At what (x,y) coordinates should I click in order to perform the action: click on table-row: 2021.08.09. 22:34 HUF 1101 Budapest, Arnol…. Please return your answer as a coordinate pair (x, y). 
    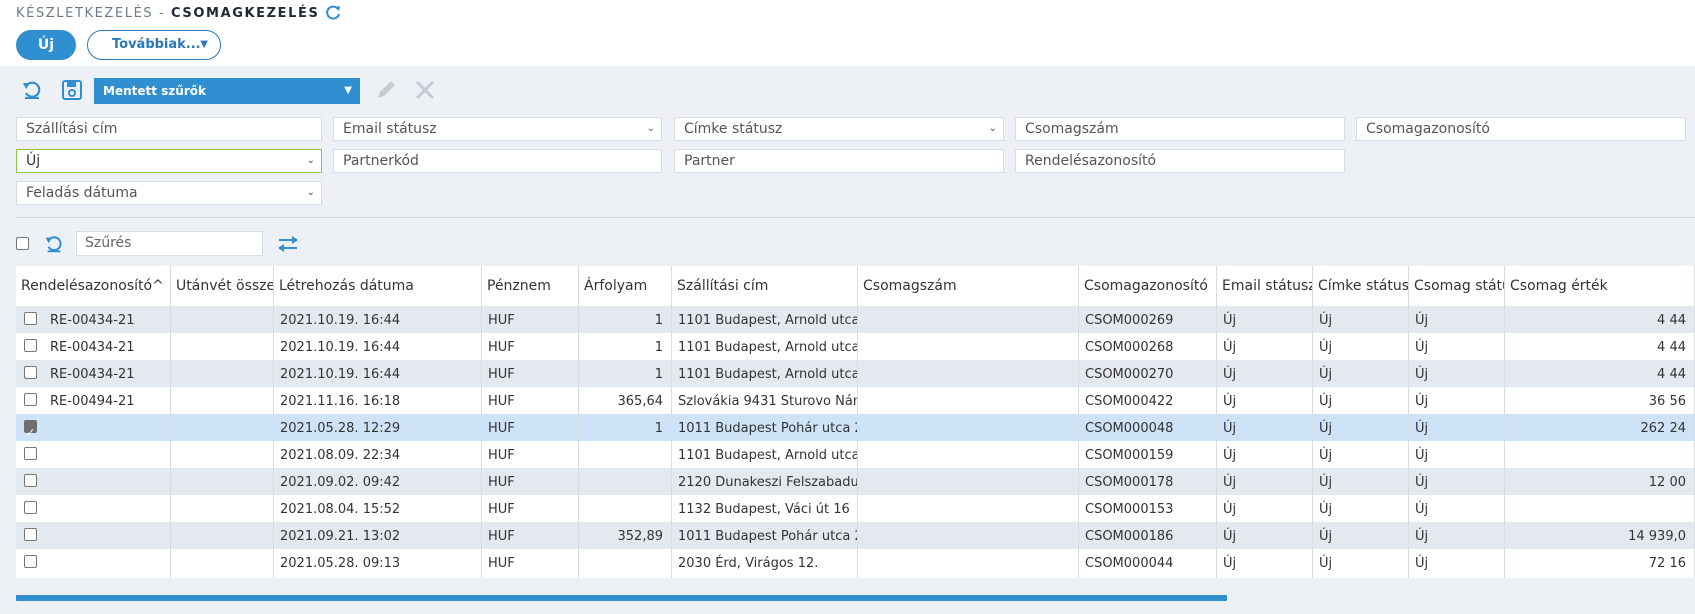
    Looking at the image, I should click on (855, 455).